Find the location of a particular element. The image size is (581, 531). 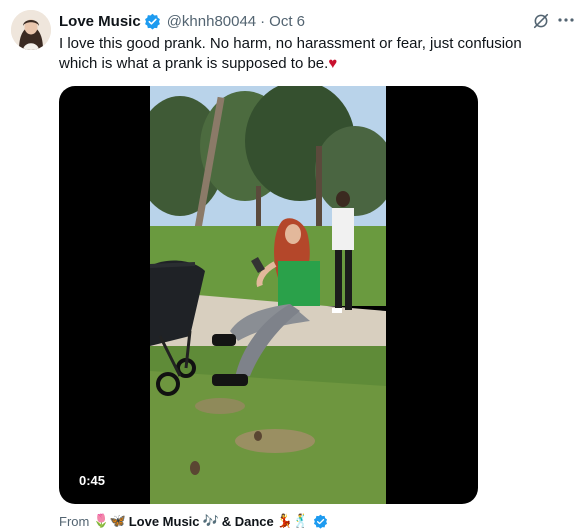

music-notes-emoji: 🎶 is located at coordinates (210, 520).